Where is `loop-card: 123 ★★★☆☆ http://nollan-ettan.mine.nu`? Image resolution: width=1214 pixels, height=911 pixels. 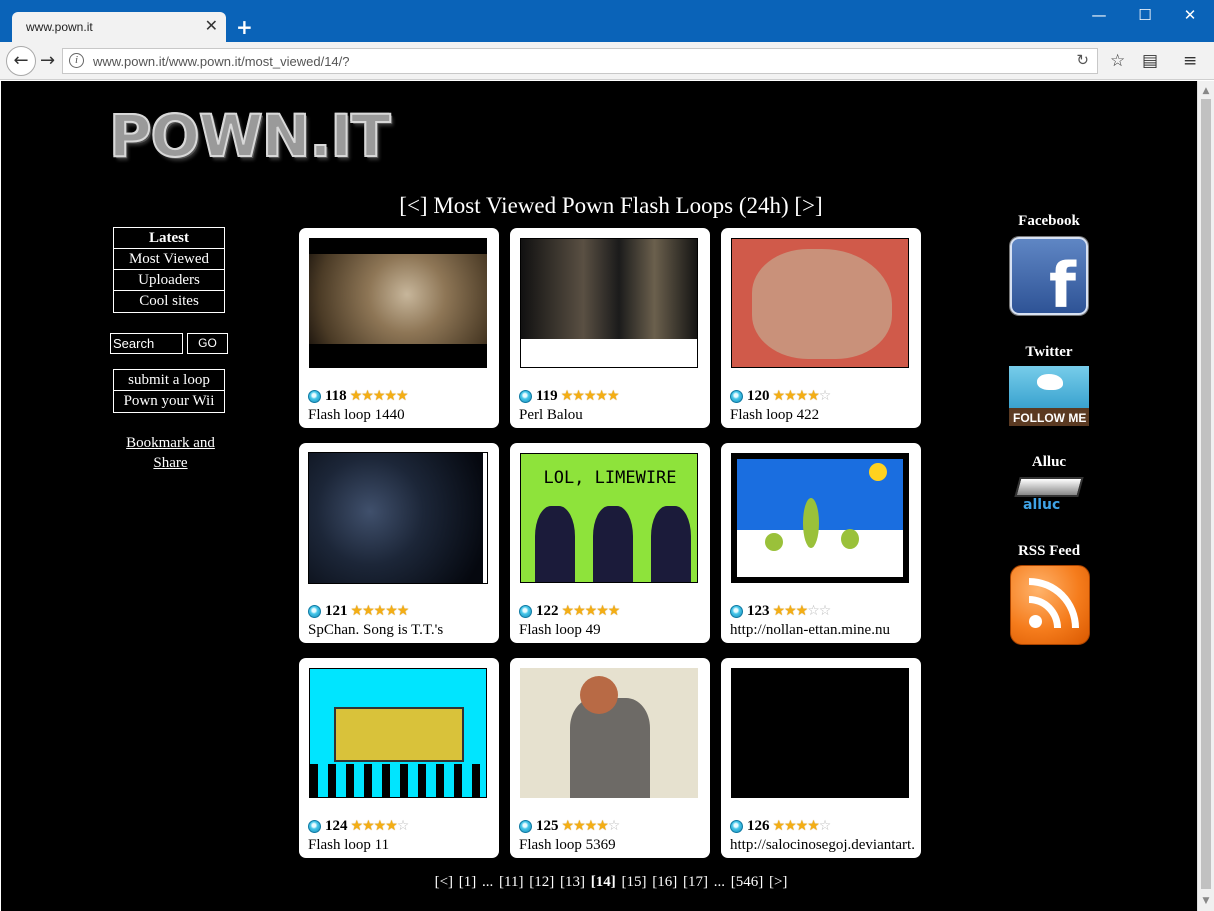 loop-card: 123 ★★★☆☆ http://nollan-ettan.mine.nu is located at coordinates (821, 543).